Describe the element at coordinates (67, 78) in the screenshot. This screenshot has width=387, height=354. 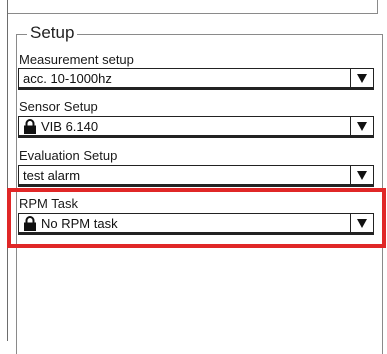
I see `measurement-setup-value: acc. 10-1000hz` at that location.